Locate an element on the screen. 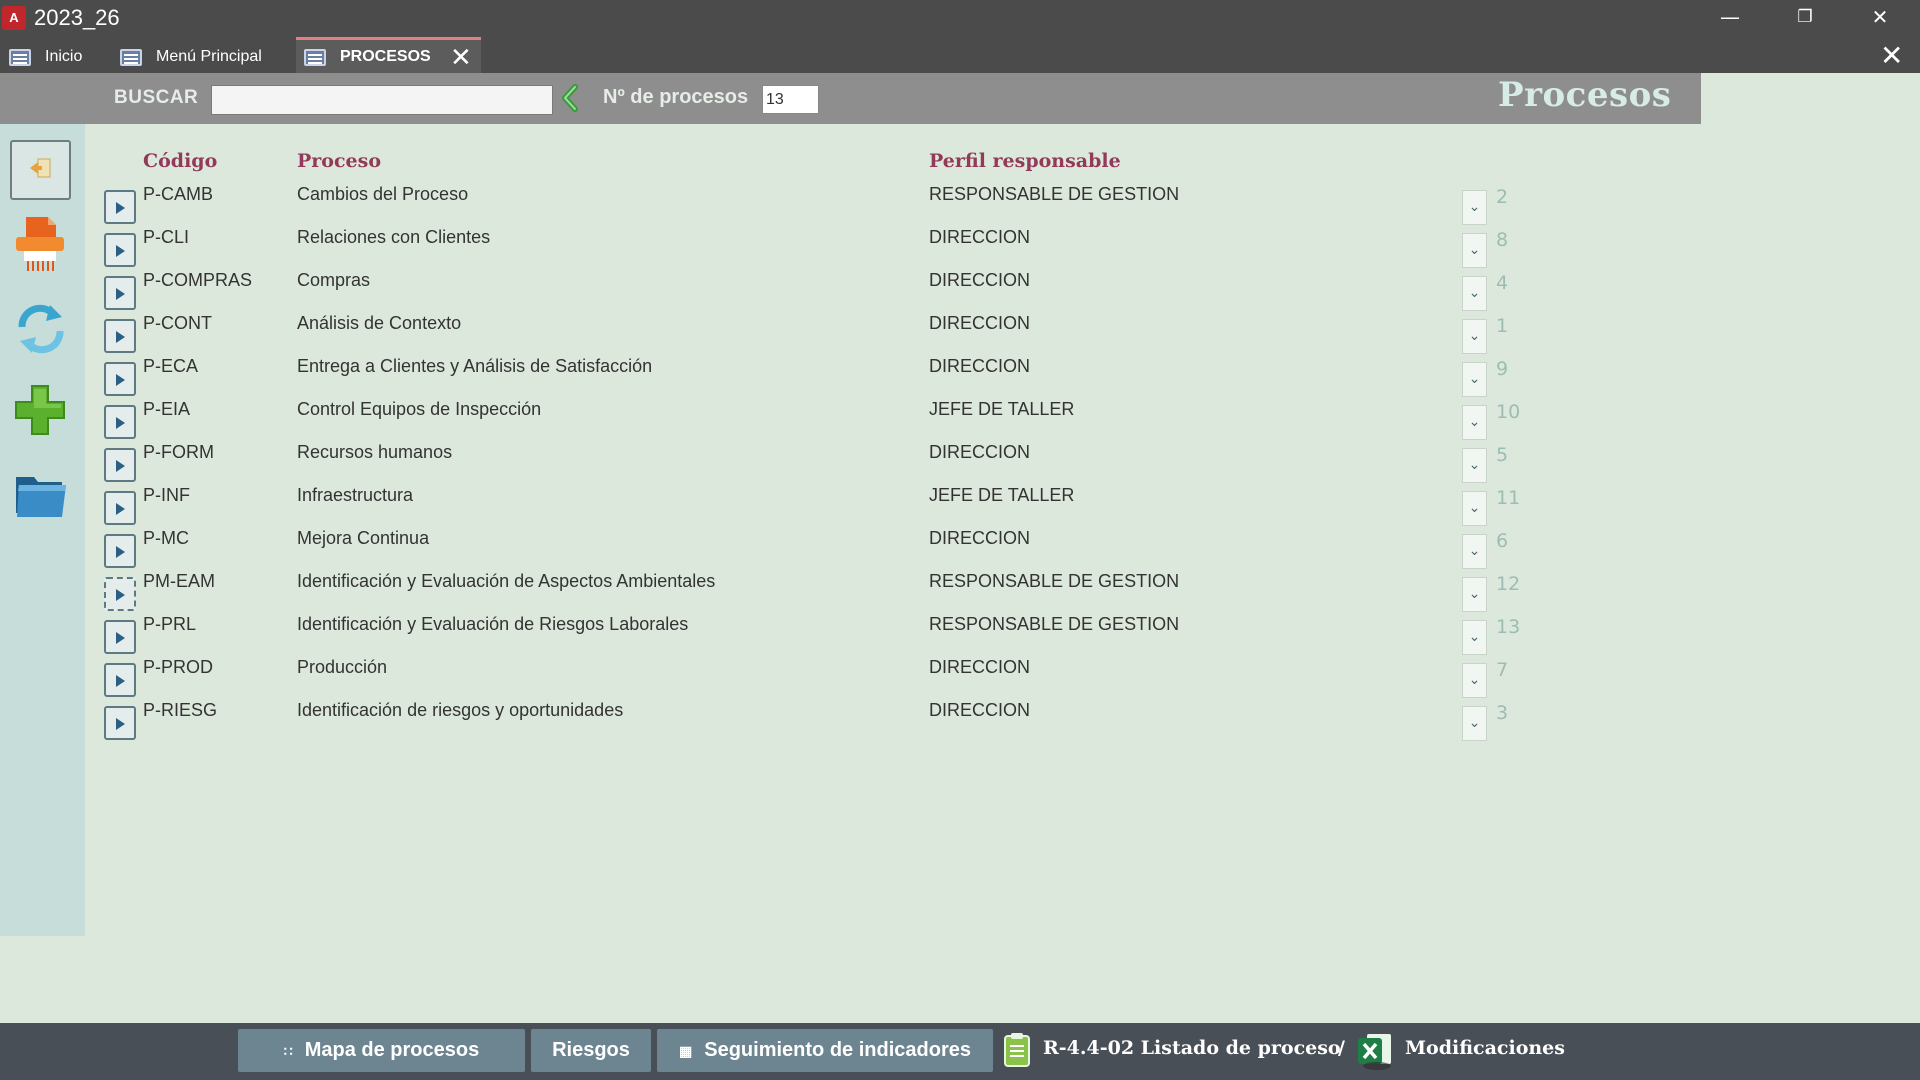 Image resolution: width=1920 pixels, height=1080 pixels. process-order-number: 8 is located at coordinates (1502, 240).